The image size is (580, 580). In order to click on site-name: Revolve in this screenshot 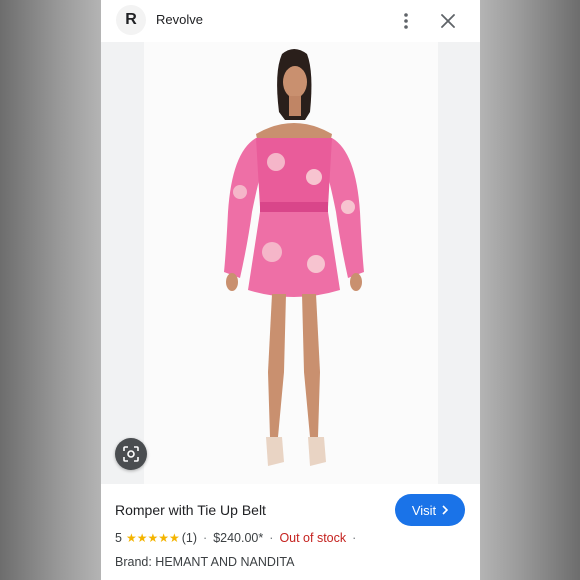, I will do `click(179, 19)`.